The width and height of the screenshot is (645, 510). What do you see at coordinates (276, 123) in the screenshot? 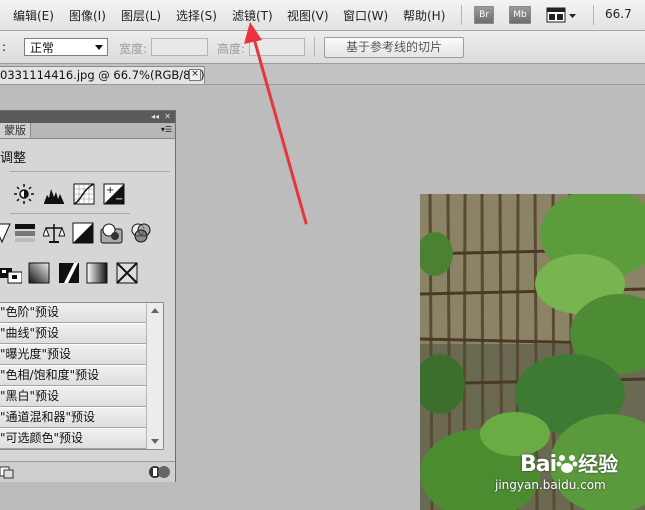
I see `annotation-arrow-icon` at bounding box center [276, 123].